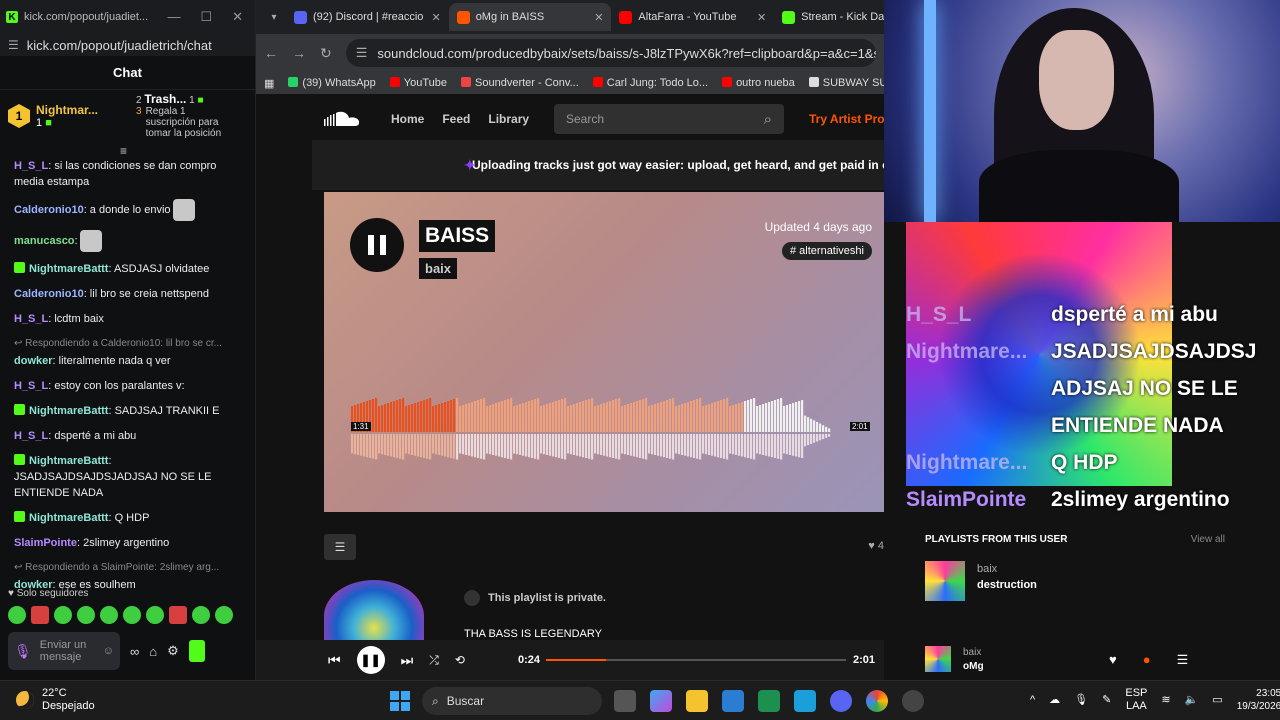 This screenshot has height=720, width=1280. Describe the element at coordinates (407, 119) in the screenshot. I see `nav-home: Home` at that location.